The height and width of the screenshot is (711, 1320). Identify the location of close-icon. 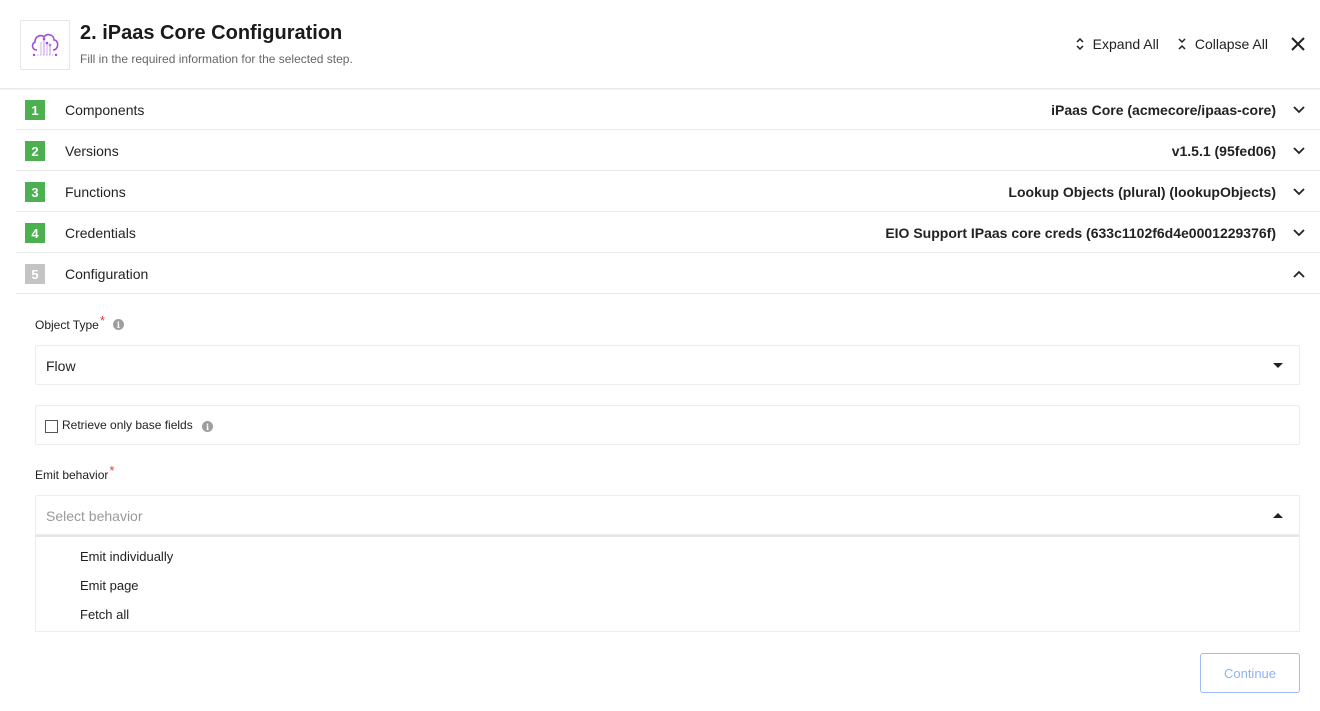
(1298, 44).